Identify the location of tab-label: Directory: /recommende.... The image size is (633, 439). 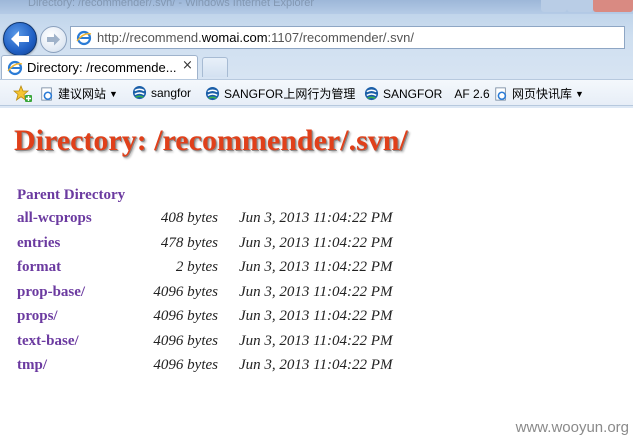
(102, 67).